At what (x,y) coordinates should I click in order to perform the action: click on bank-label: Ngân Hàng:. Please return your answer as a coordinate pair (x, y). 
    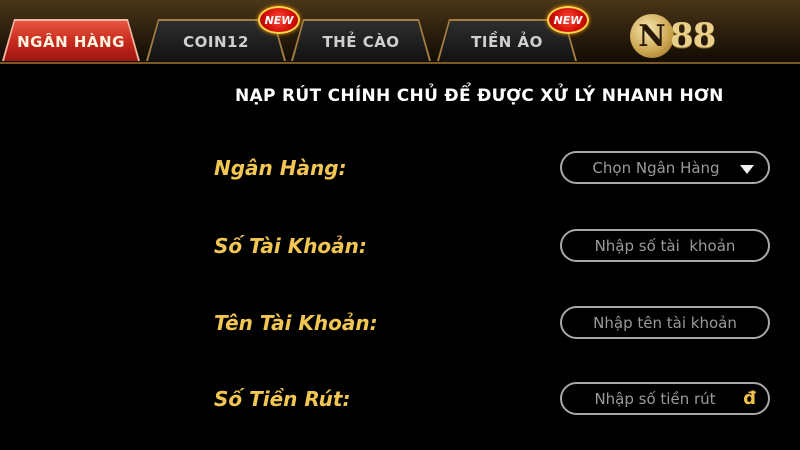
    Looking at the image, I should click on (280, 168).